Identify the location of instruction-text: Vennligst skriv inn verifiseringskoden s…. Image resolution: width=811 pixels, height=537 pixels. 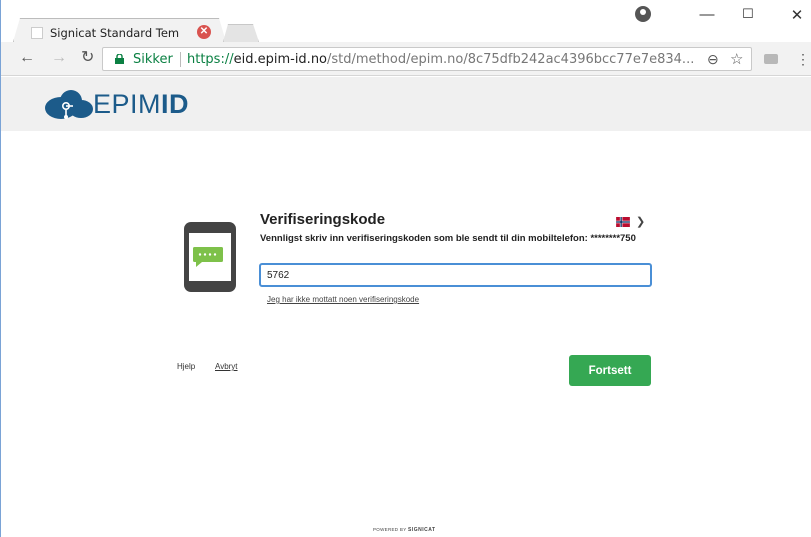
(448, 238).